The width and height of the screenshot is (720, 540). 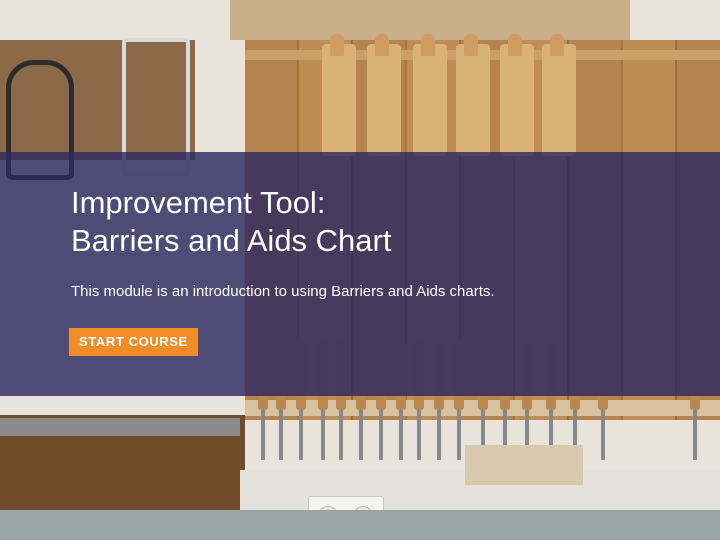 I want to click on sandpaper, so click(x=524, y=465).